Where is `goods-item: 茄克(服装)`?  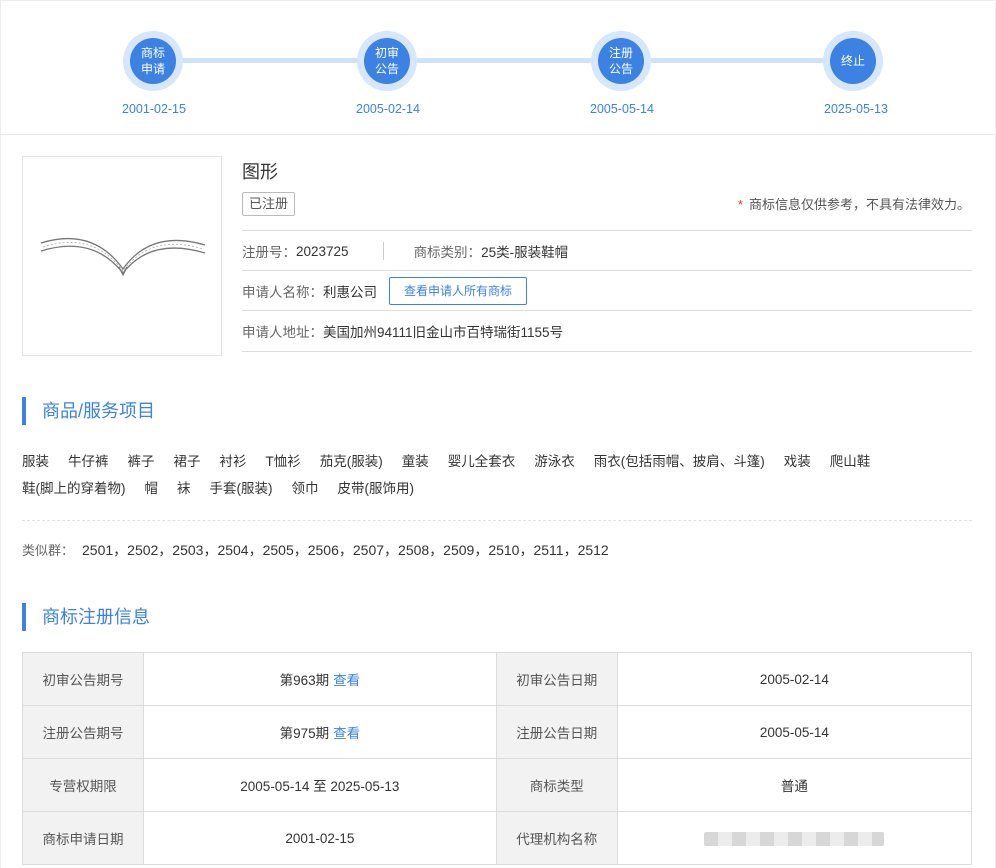 goods-item: 茄克(服装) is located at coordinates (351, 461).